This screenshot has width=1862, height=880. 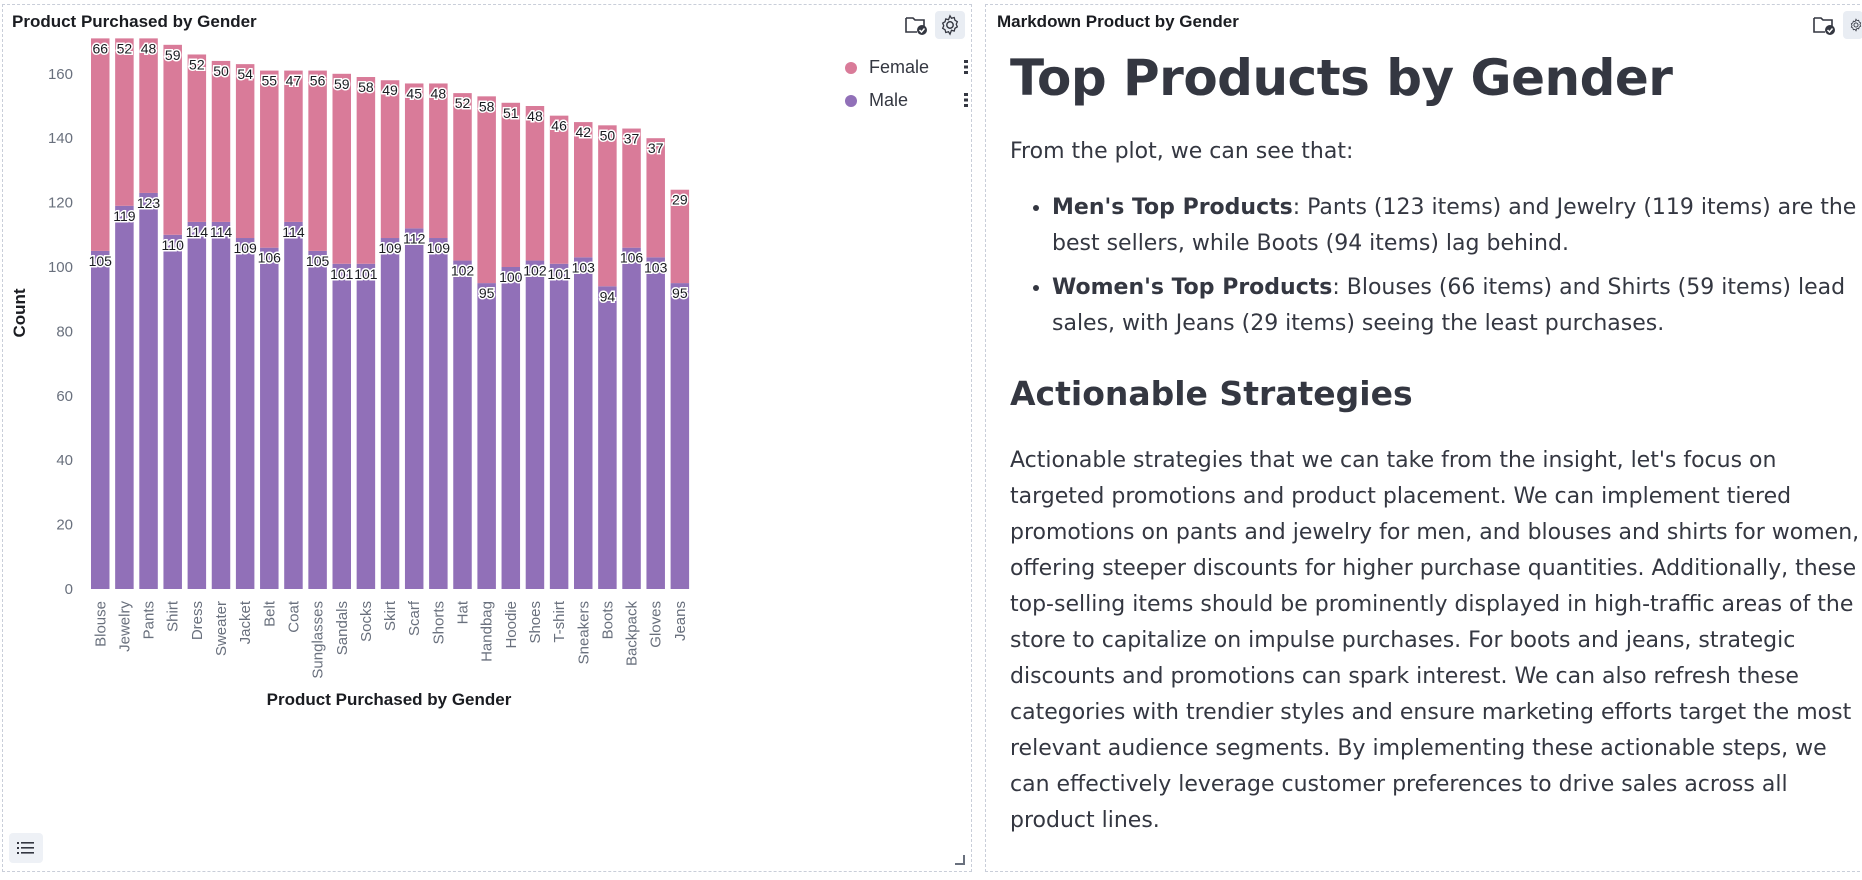 What do you see at coordinates (851, 100) in the screenshot?
I see `legend-dot-male` at bounding box center [851, 100].